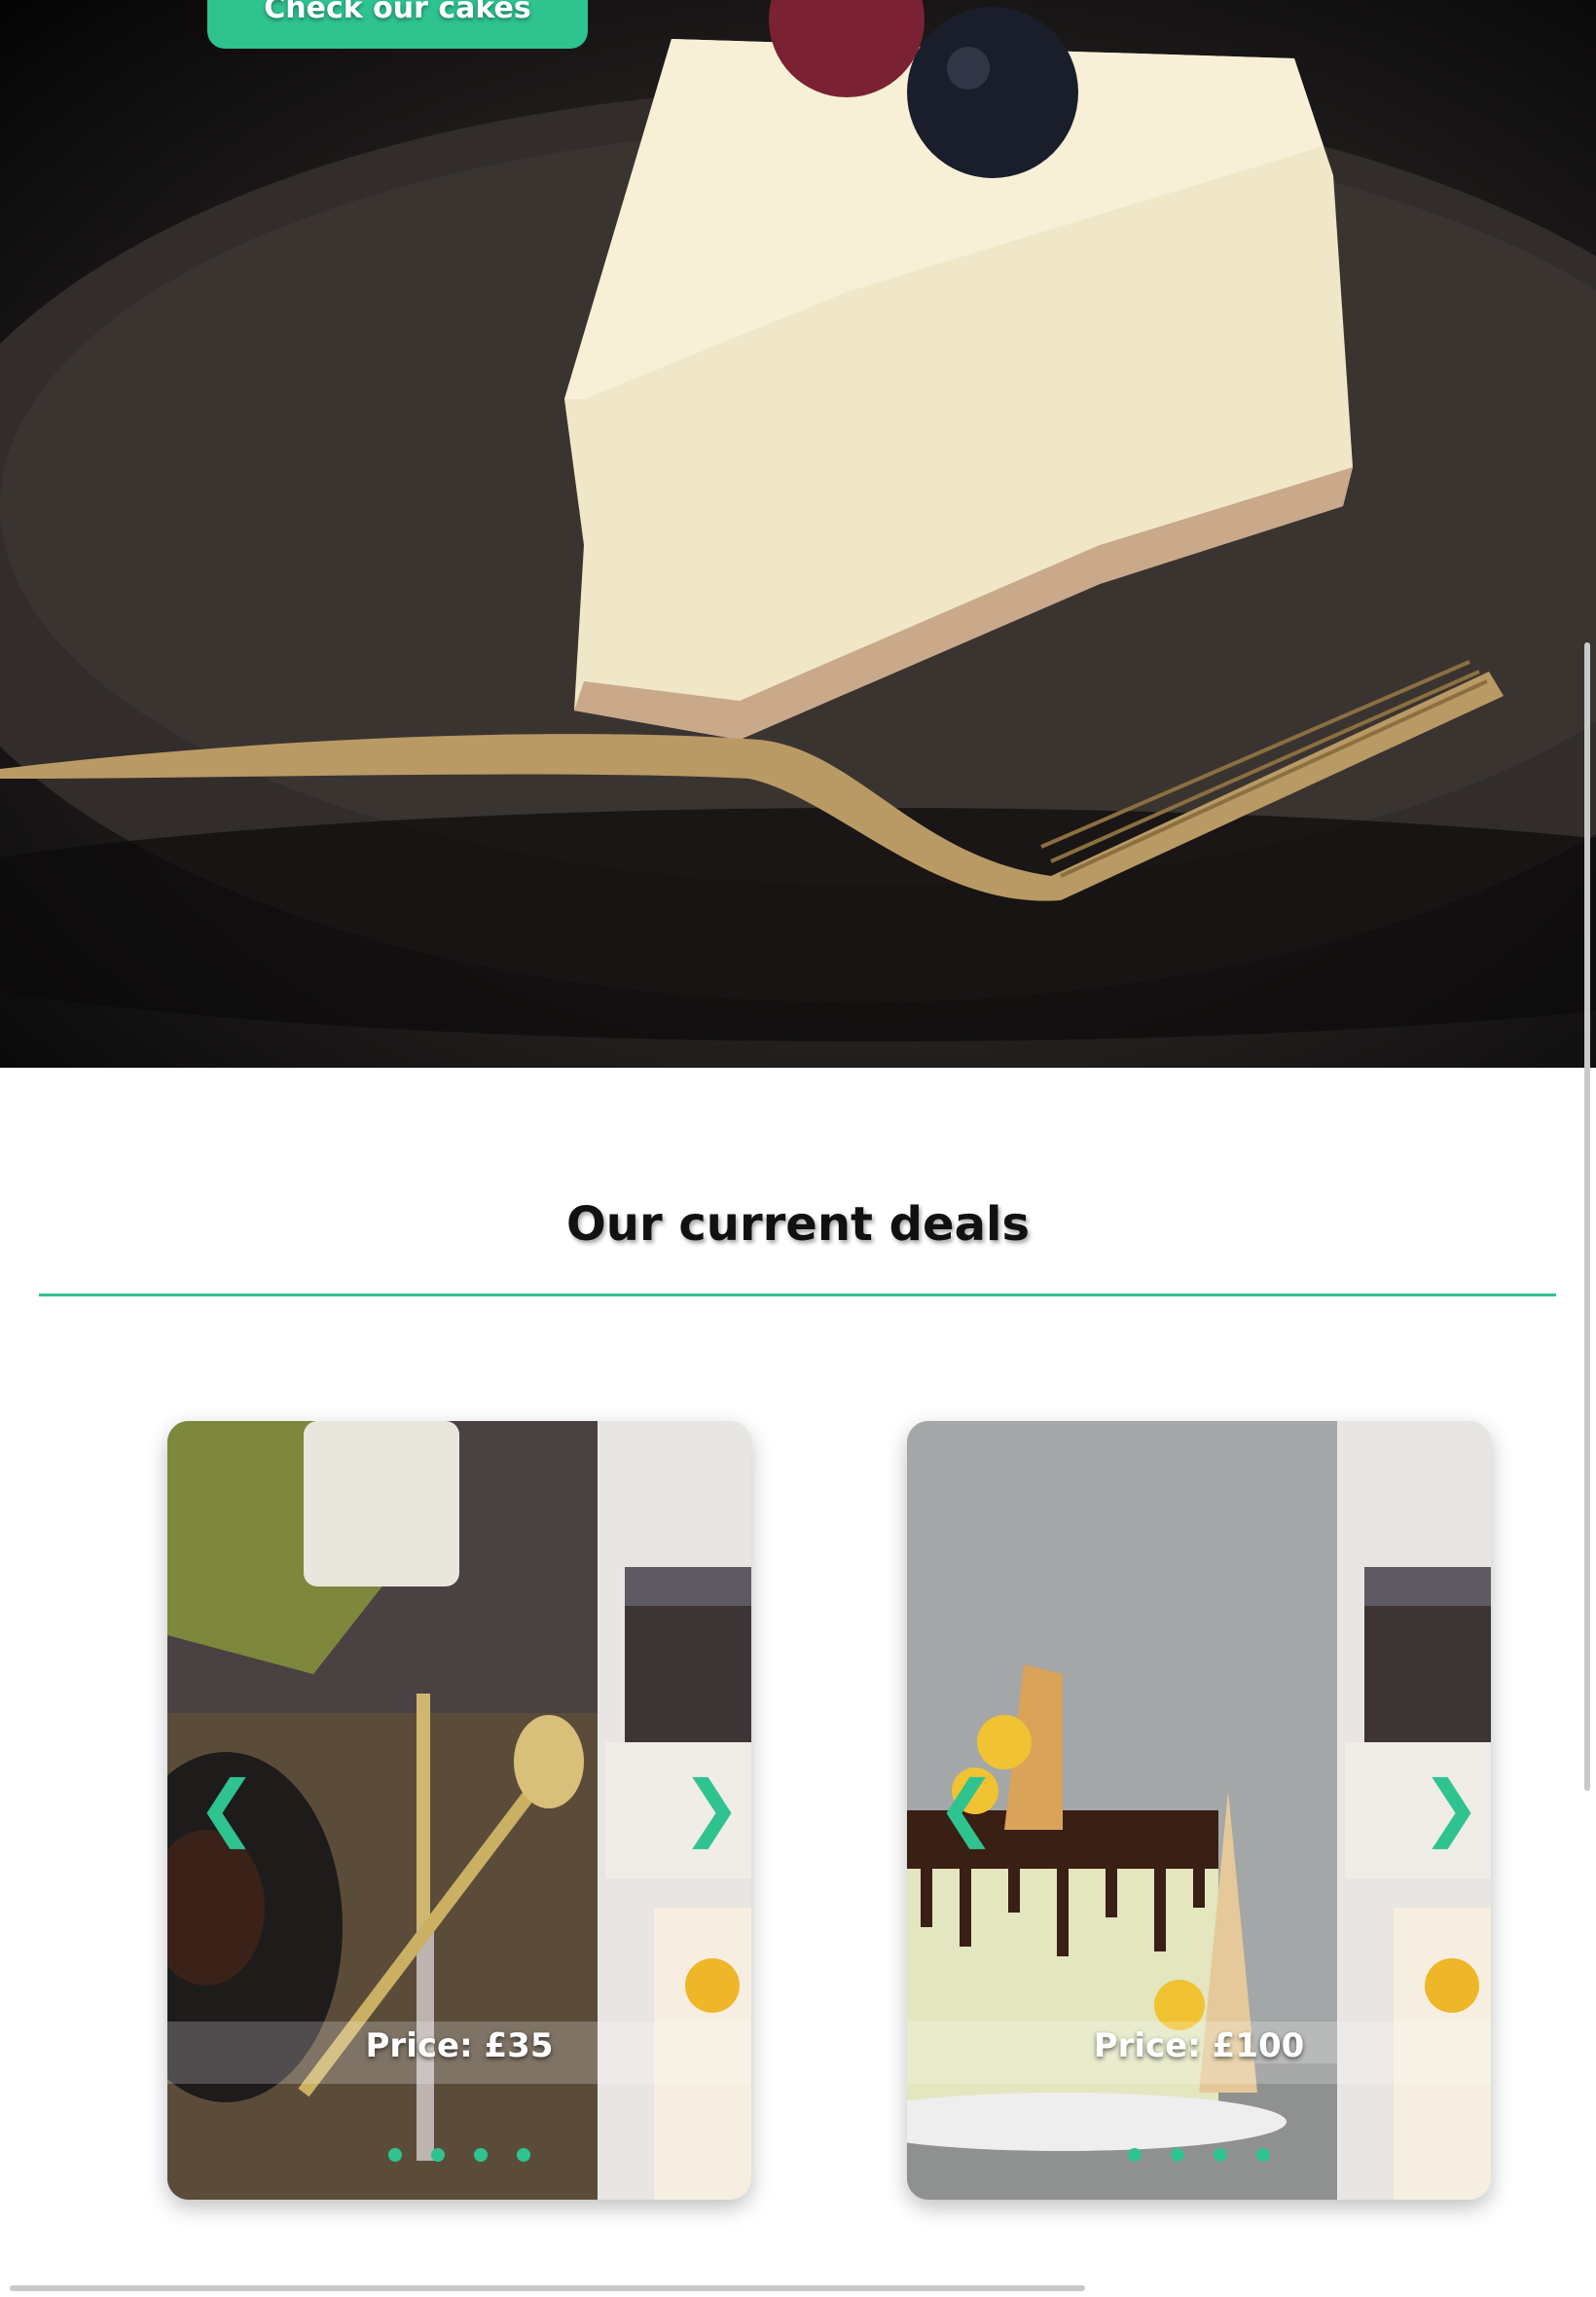 The image size is (1596, 2297). What do you see at coordinates (459, 1810) in the screenshot?
I see `deal-card-1: Price: £35 ❮ ❯` at bounding box center [459, 1810].